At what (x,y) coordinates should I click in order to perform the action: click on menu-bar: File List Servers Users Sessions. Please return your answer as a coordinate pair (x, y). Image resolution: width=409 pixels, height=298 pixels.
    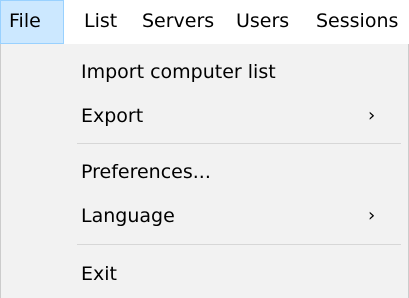
    Looking at the image, I should click on (204, 22).